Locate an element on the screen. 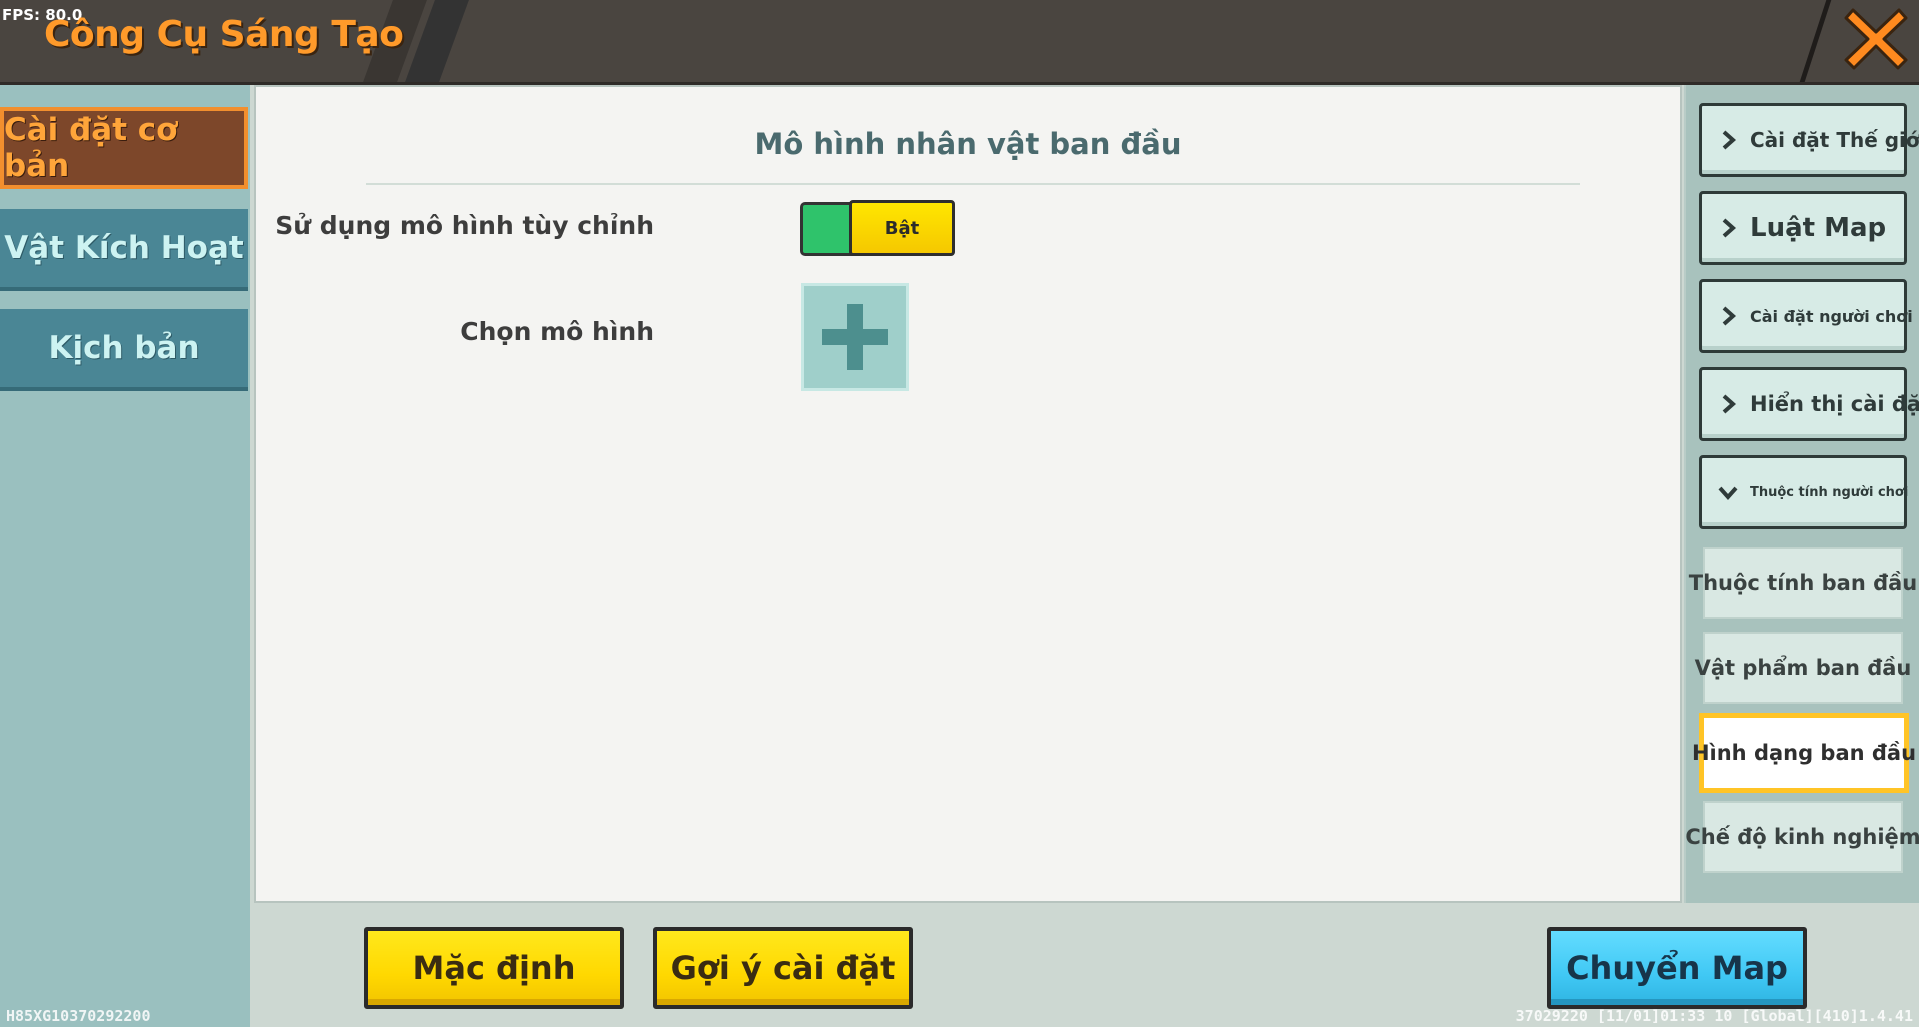 The image size is (1919, 1027). category-label: Luật Map is located at coordinates (1818, 228).